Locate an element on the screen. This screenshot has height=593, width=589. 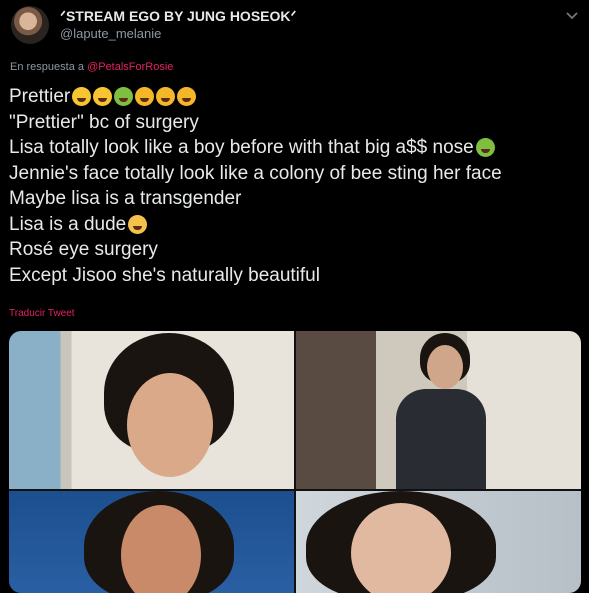
chevron-down-icon is located at coordinates (572, 15).